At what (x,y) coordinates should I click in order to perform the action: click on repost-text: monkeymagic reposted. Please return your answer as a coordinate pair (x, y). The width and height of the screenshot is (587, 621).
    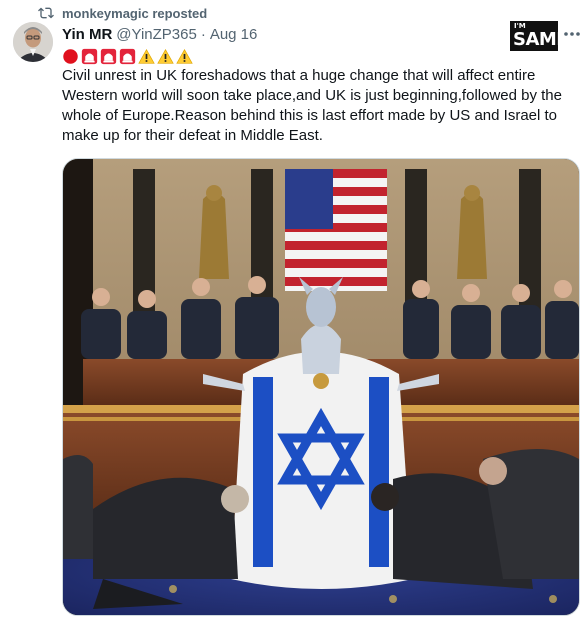
    Looking at the image, I should click on (135, 13).